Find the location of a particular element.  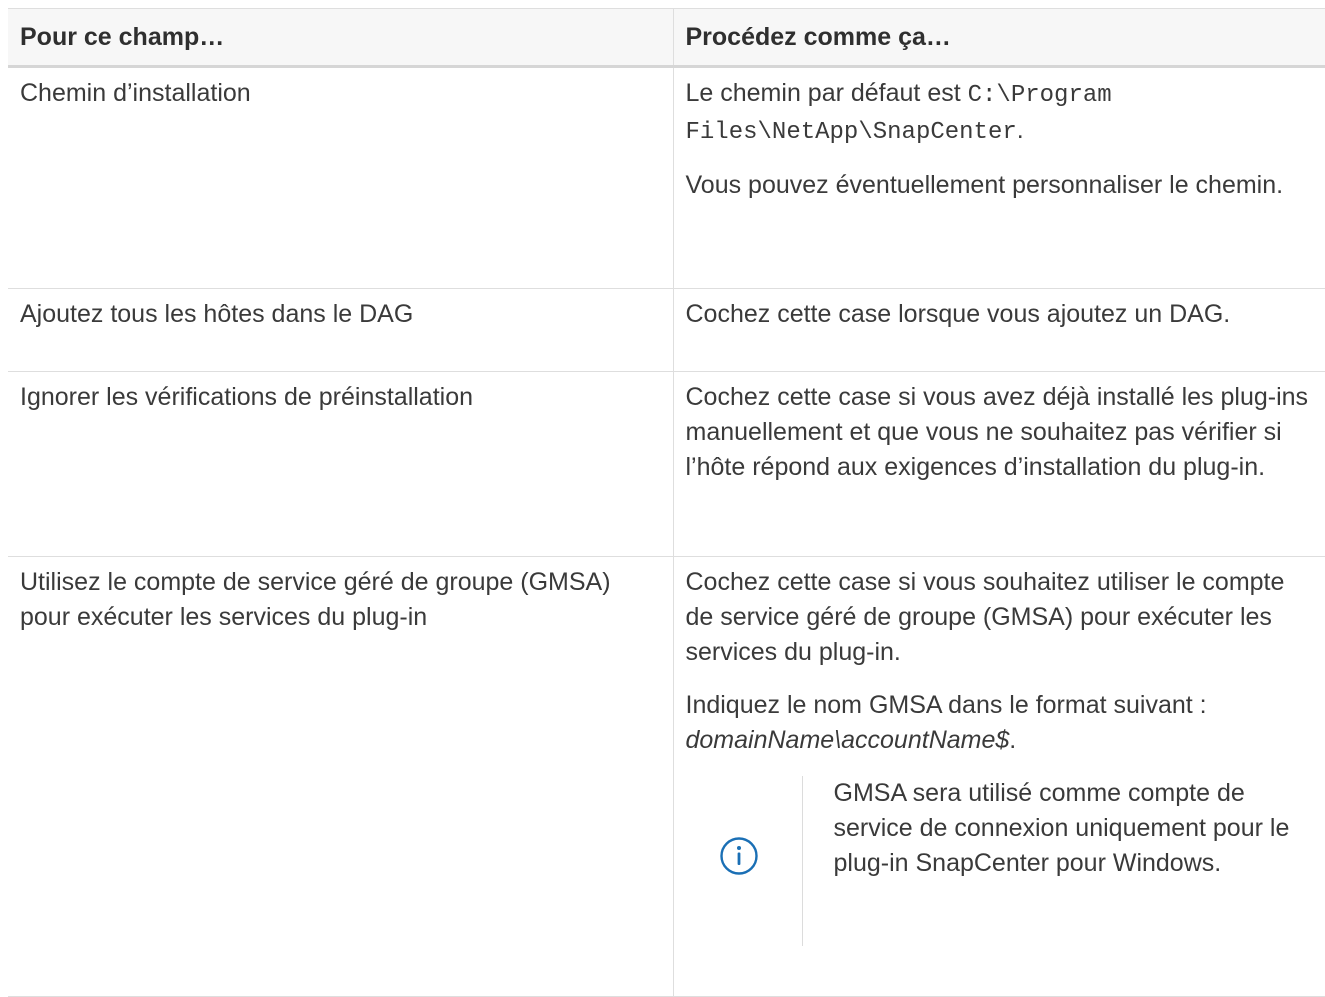

note-divider is located at coordinates (802, 861).